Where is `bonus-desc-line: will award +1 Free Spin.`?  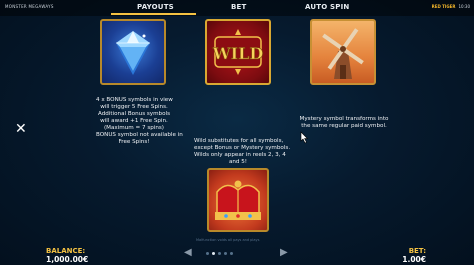
bonus-desc-line: will award +1 Free Spin. is located at coordinates (134, 121).